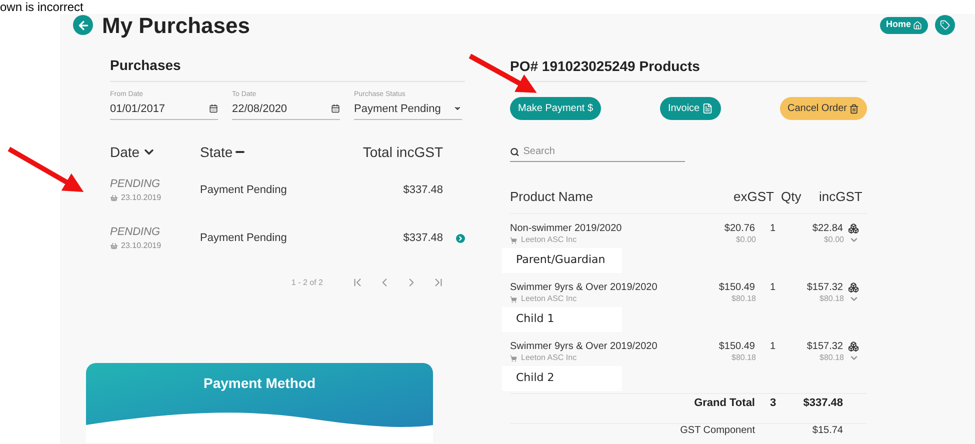 This screenshot has width=975, height=444. Describe the element at coordinates (827, 431) in the screenshot. I see `gst-value: $15.74` at that location.